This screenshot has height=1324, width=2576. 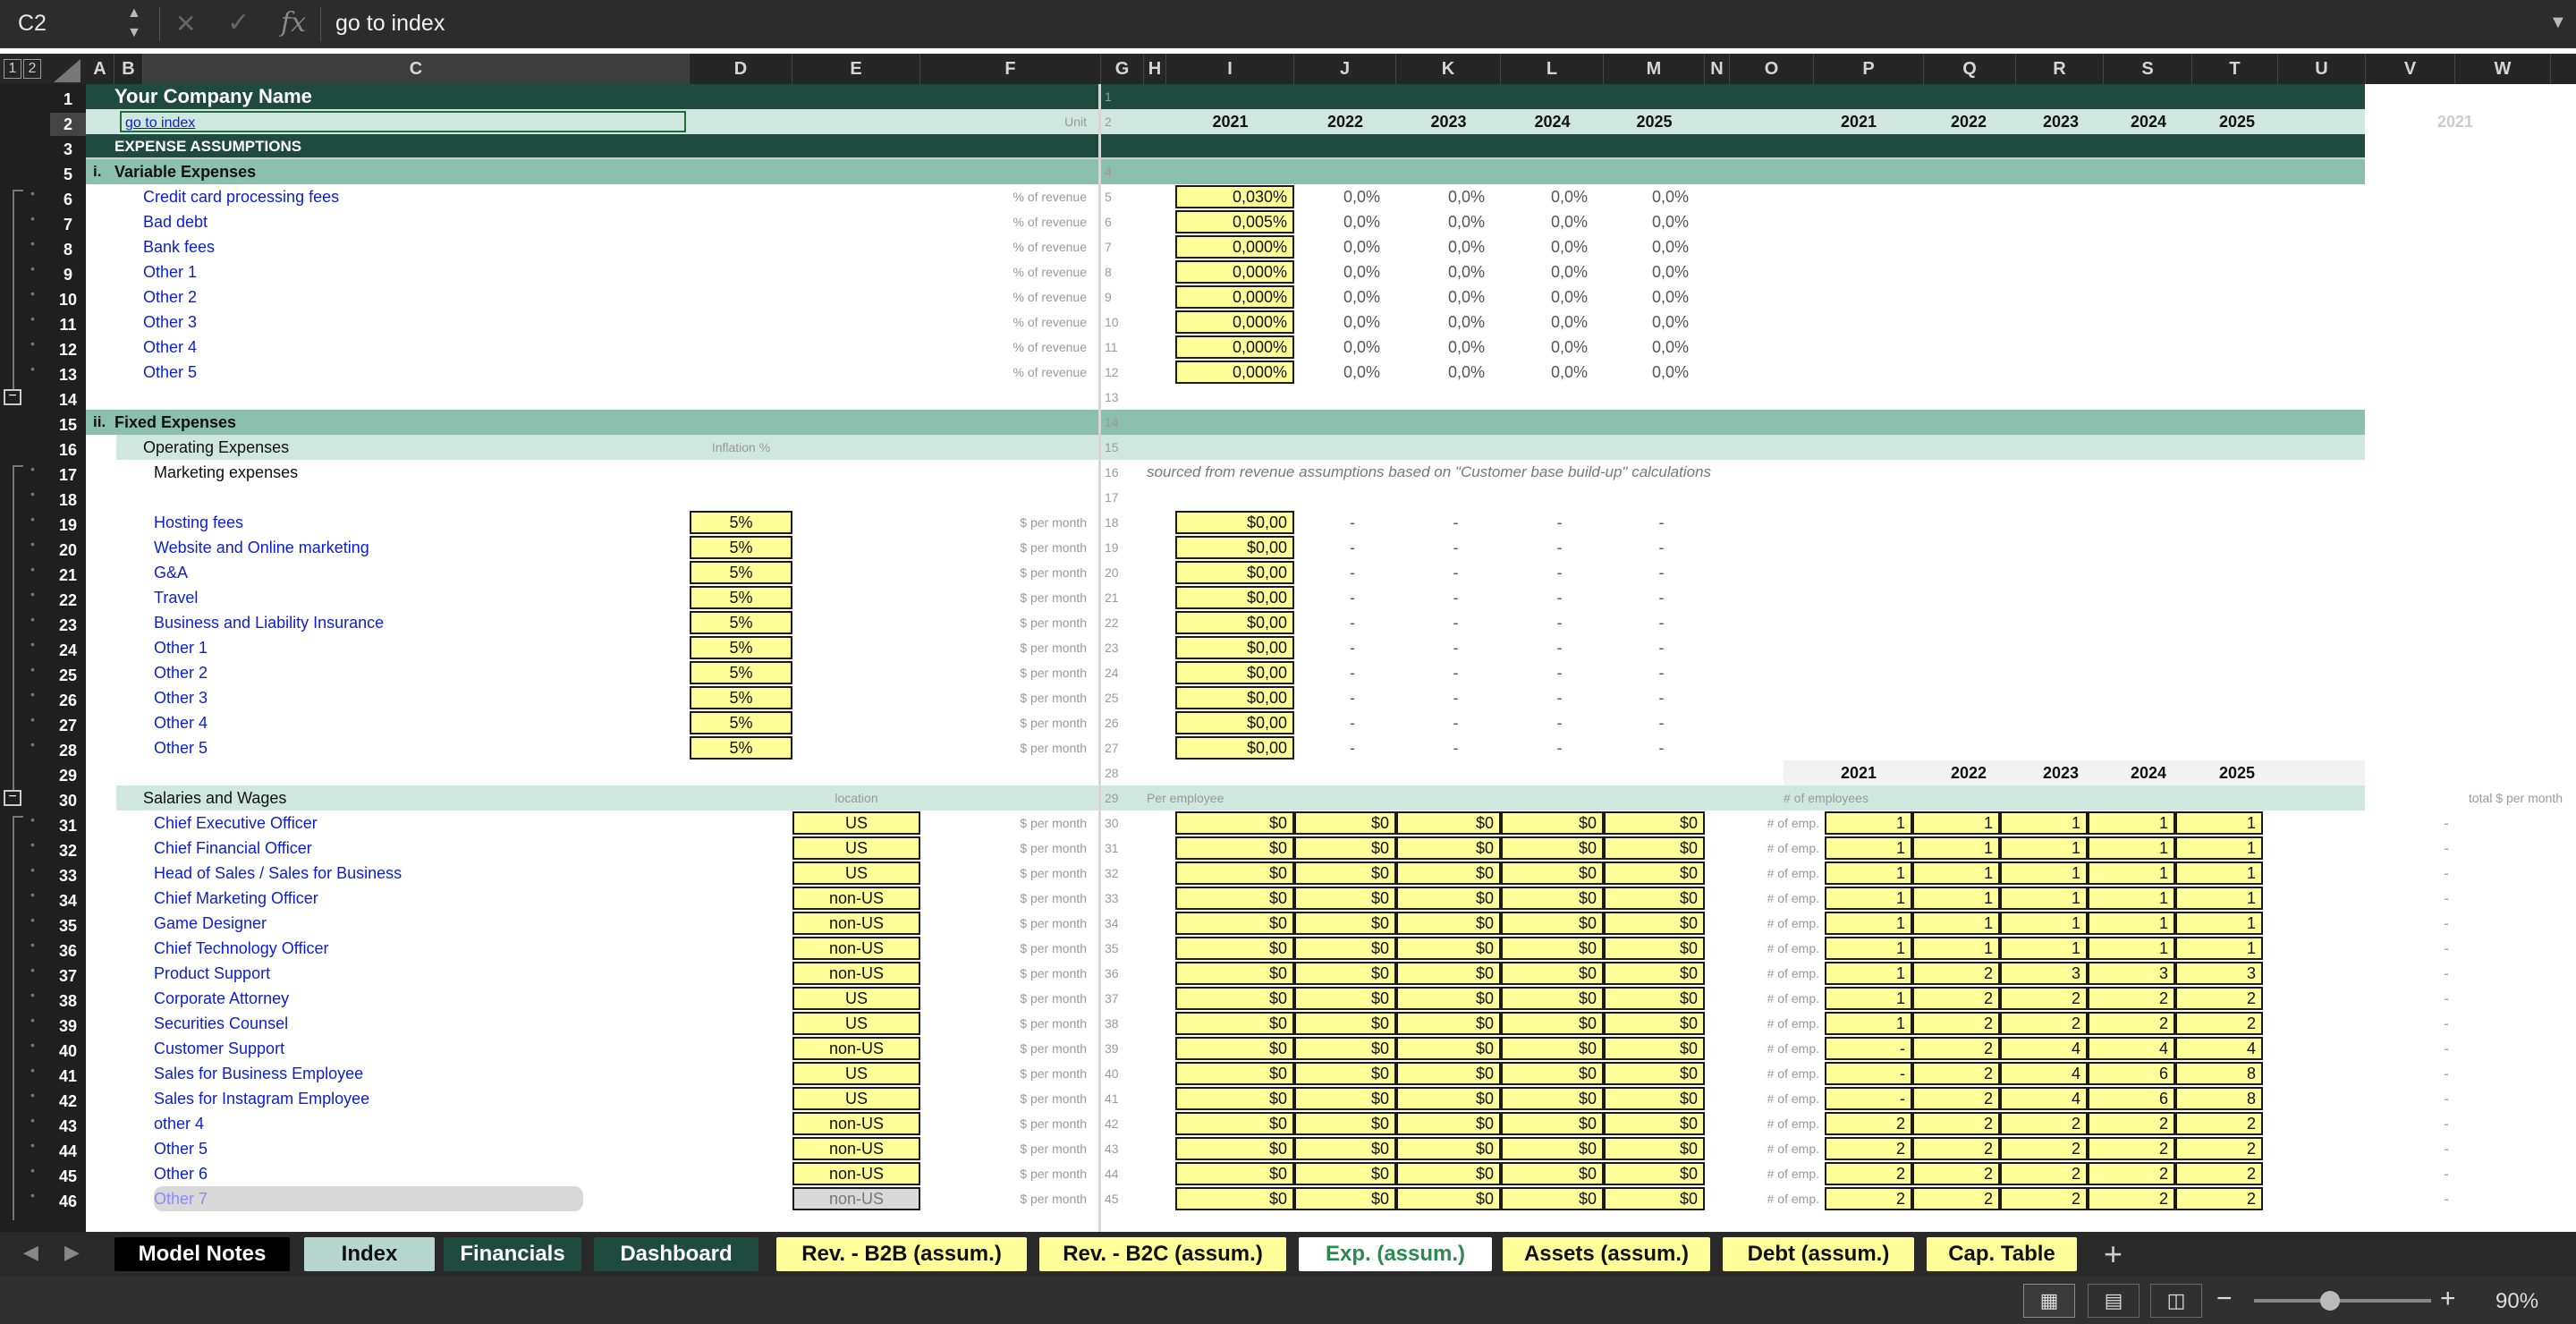 What do you see at coordinates (390, 24) in the screenshot?
I see `formula-input: go to index` at bounding box center [390, 24].